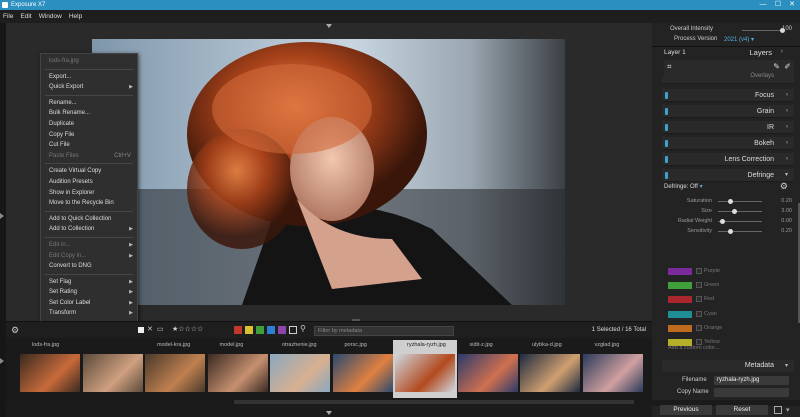 The image size is (800, 417). I want to click on context-menu-item: Add to Quick Collection, so click(89, 219).